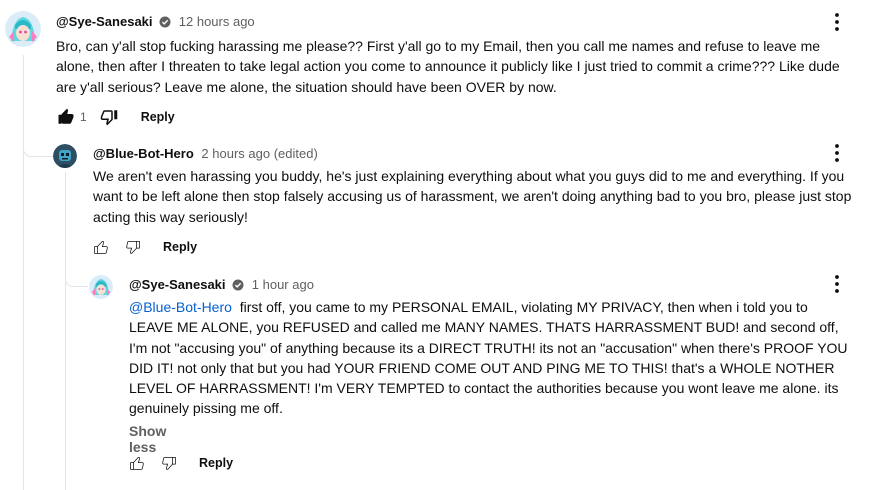 The image size is (887, 490). I want to click on thread-line-nested, so click(65, 331).